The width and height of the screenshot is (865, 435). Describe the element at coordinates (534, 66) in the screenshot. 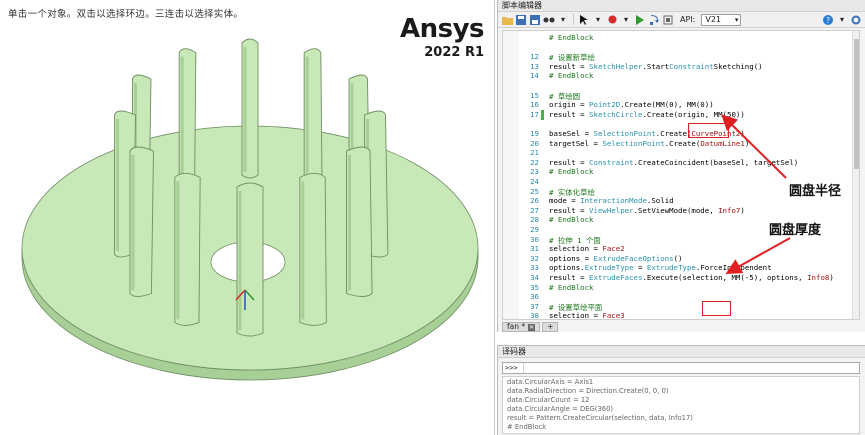

I see `line-number: 13` at that location.